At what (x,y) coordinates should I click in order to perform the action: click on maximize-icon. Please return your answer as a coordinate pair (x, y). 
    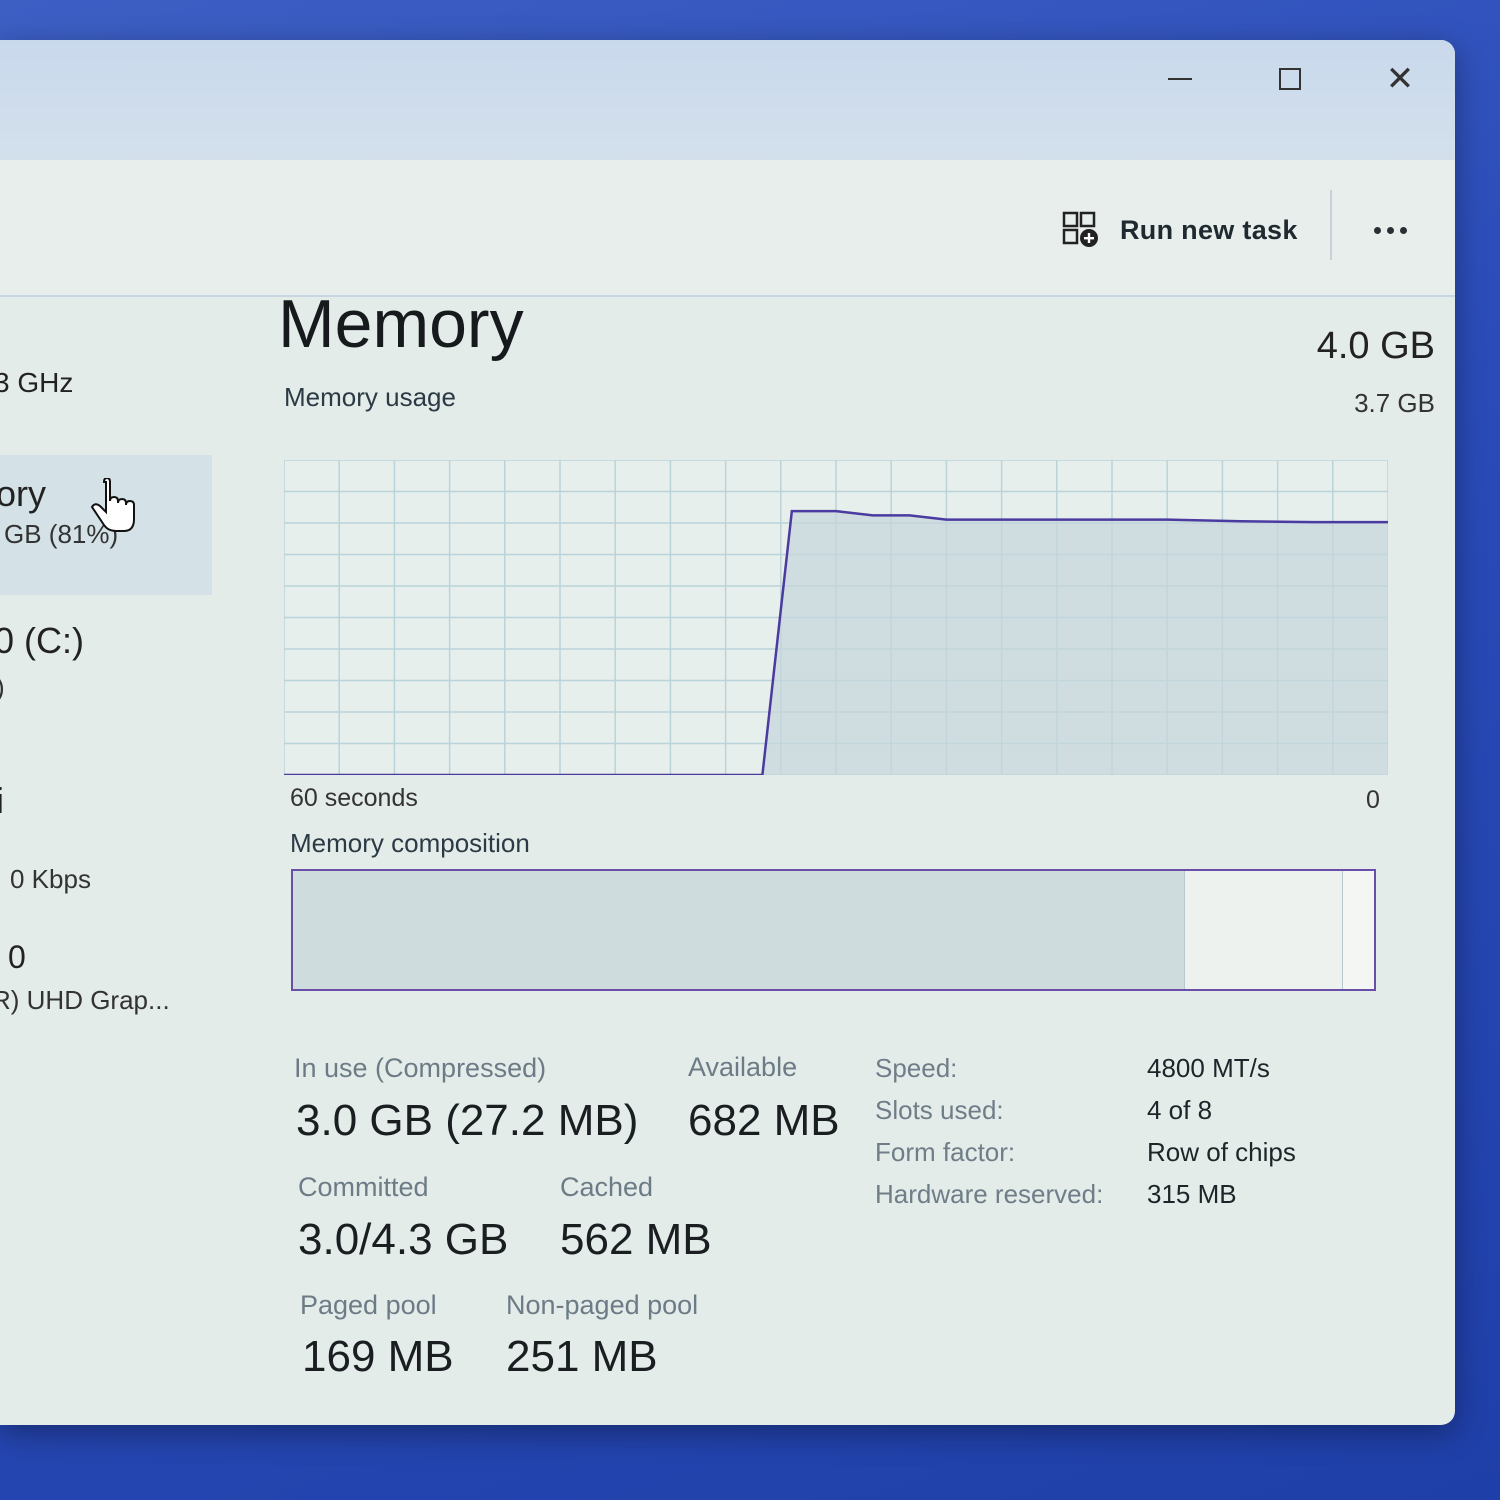
    Looking at the image, I should click on (1290, 79).